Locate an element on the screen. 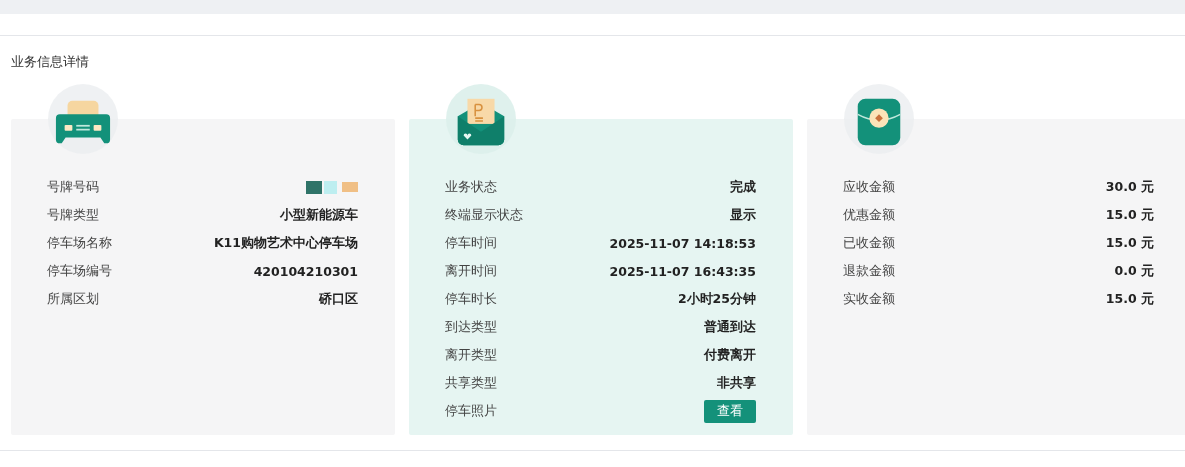 This screenshot has height=467, width=1185. section-title: 业务信息详情 is located at coordinates (50, 62).